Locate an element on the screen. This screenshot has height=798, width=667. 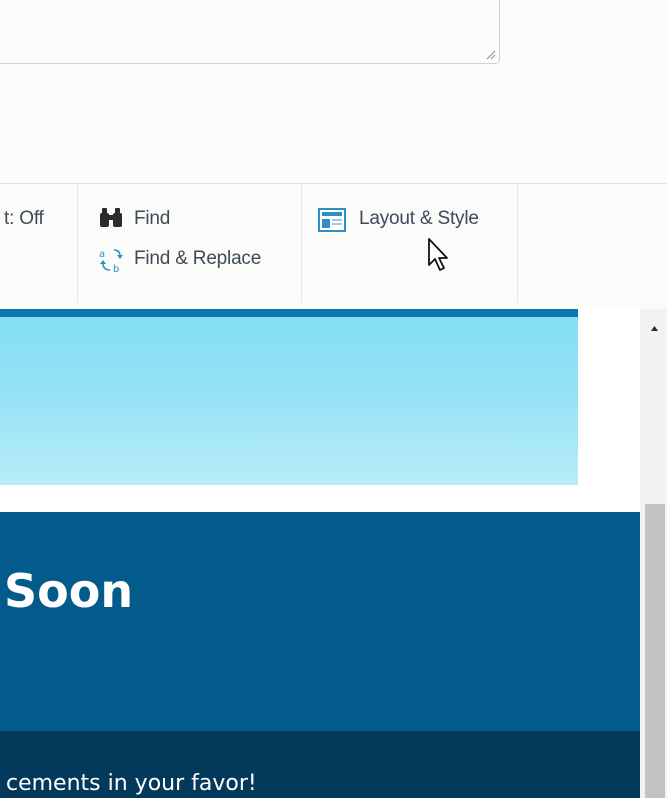
comment-textarea is located at coordinates (250, 32).